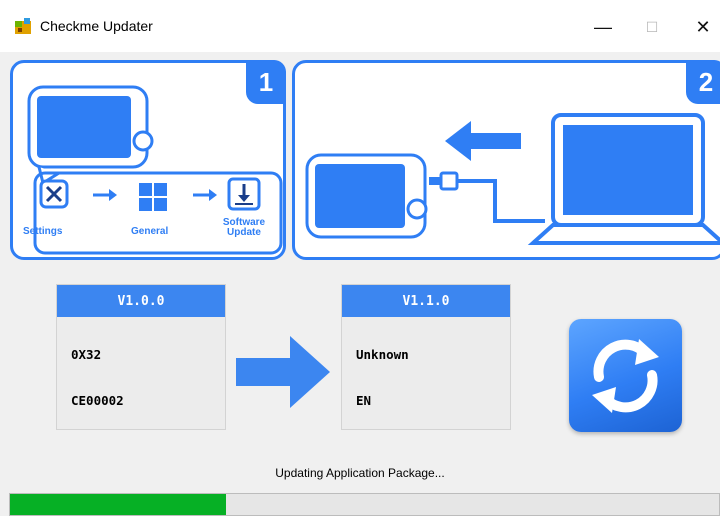  What do you see at coordinates (153, 197) in the screenshot?
I see `windows-logo-icon` at bounding box center [153, 197].